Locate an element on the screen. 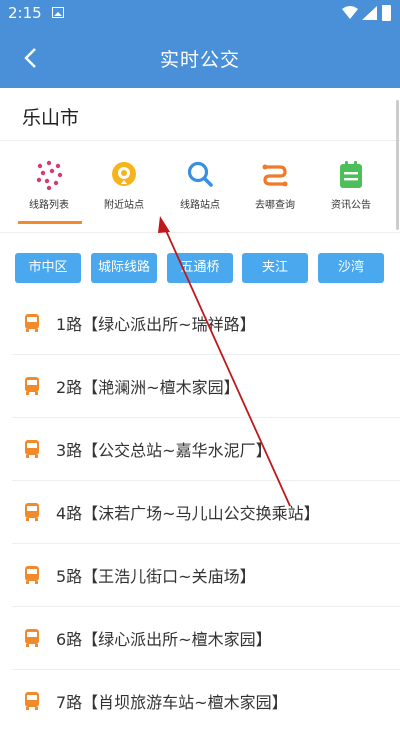 The width and height of the screenshot is (400, 732). nav-item-route-stops: 线路站点 is located at coordinates (200, 180).